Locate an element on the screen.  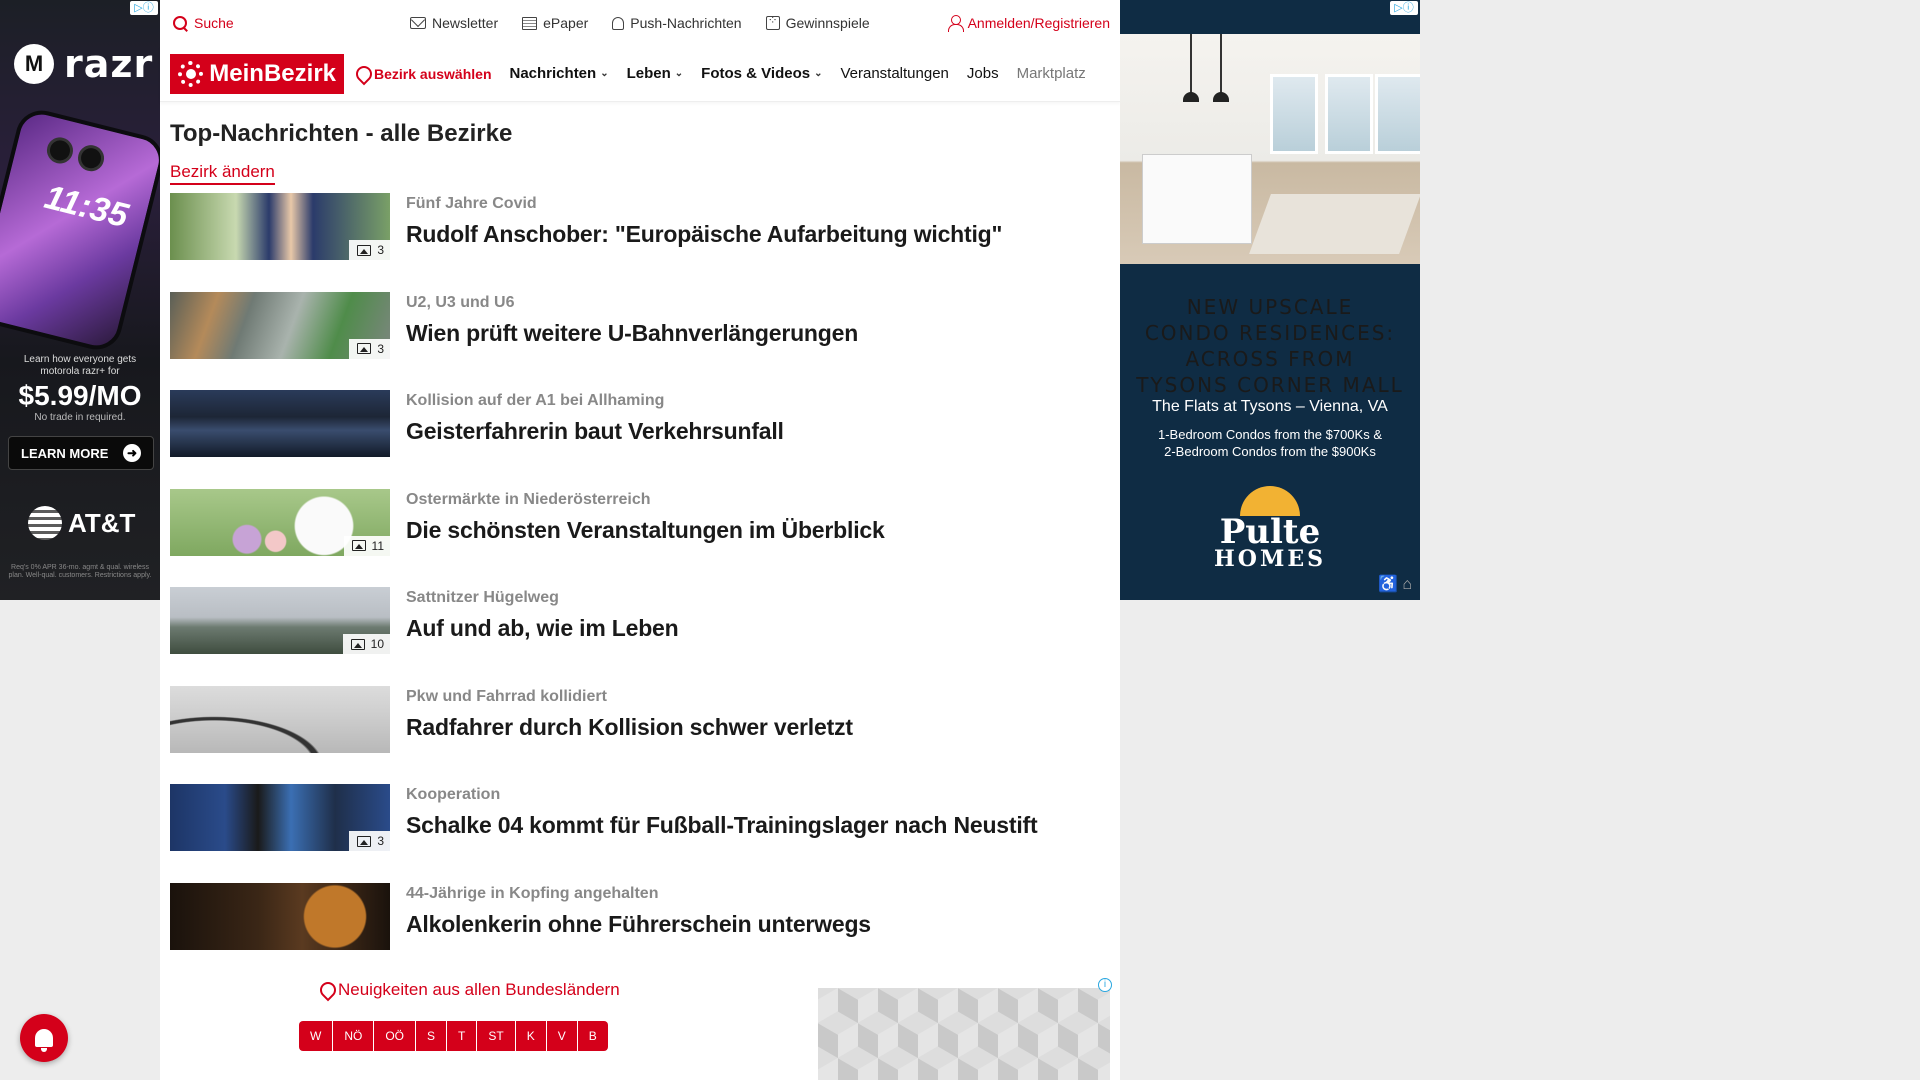
games-link: Gewinnspiele is located at coordinates (817, 22).